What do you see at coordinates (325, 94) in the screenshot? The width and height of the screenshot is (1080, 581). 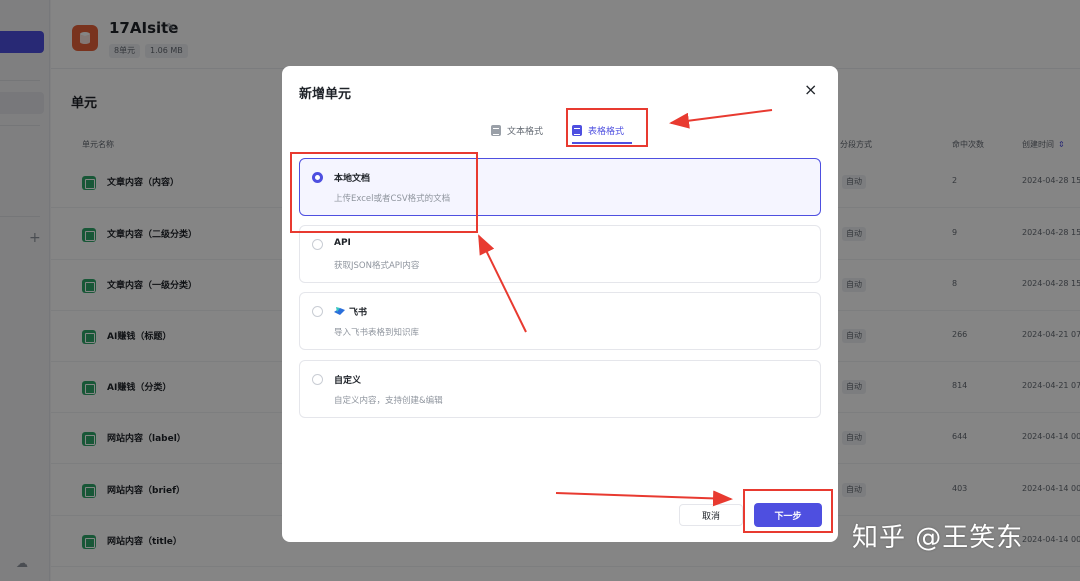 I see `dialog-title: 新增单元` at bounding box center [325, 94].